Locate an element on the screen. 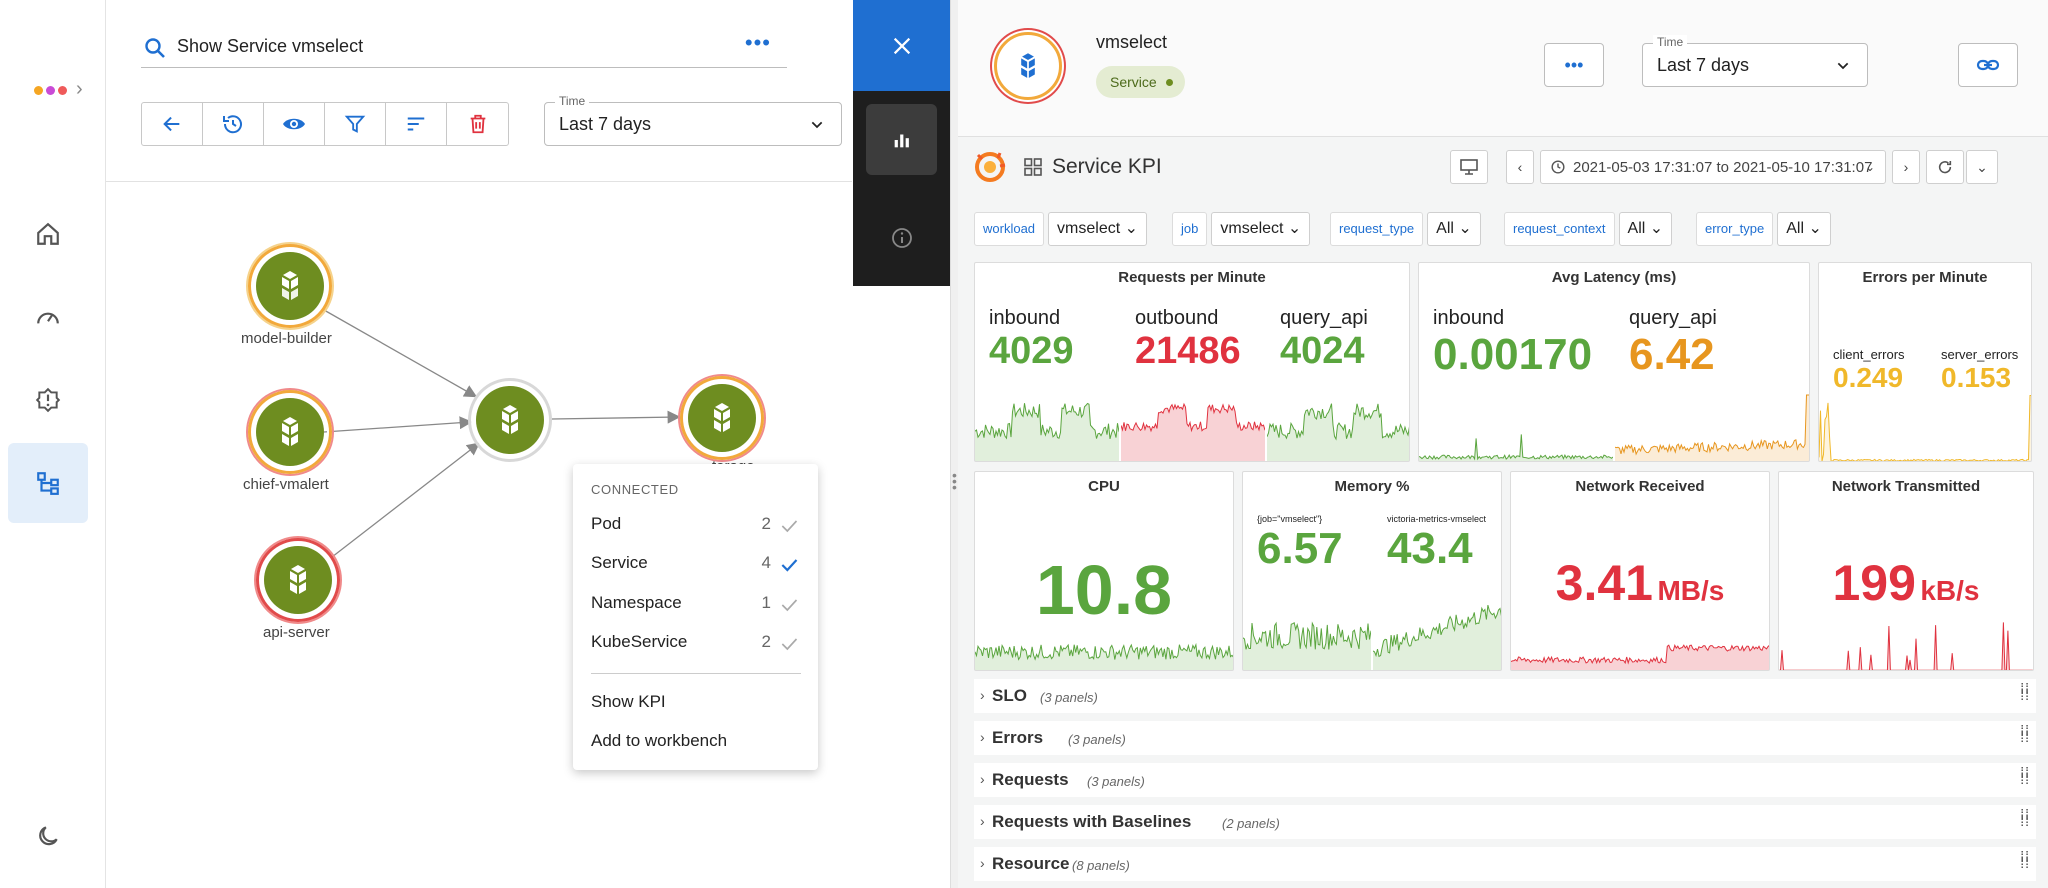 The height and width of the screenshot is (888, 2048). var-request-type: request_type All ⌄ is located at coordinates (1405, 229).